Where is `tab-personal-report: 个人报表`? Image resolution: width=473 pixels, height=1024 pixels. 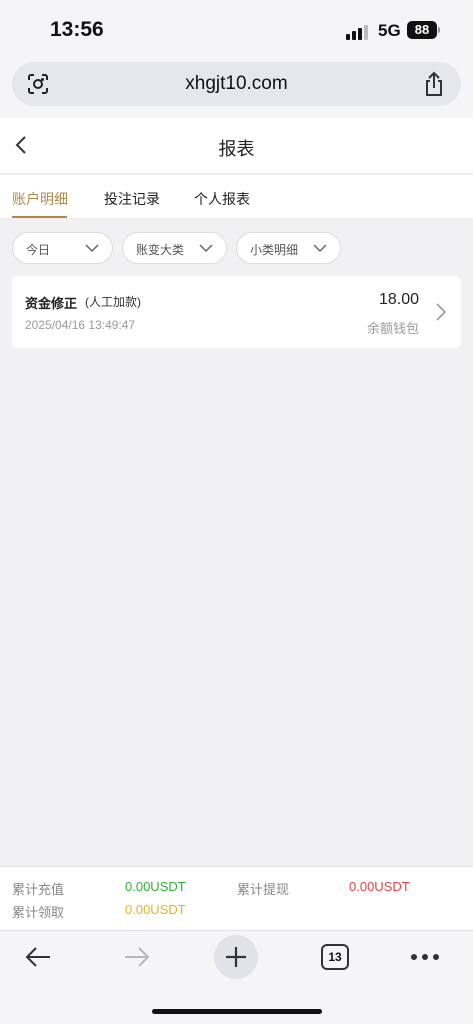 tab-personal-report: 个人报表 is located at coordinates (222, 199).